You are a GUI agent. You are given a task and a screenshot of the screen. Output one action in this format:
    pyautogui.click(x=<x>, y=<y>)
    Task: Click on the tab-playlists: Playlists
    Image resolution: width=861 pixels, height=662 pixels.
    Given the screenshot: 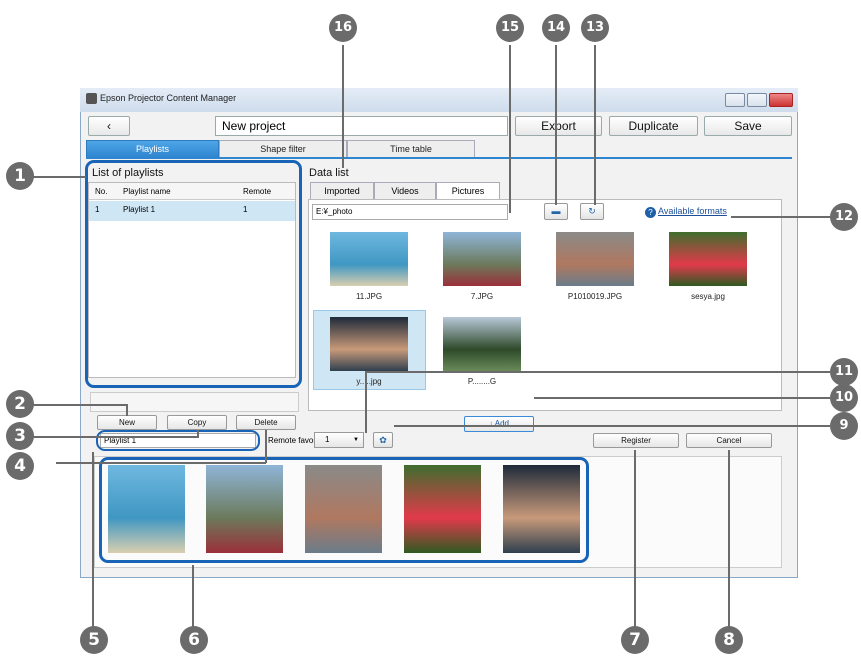 What is the action you would take?
    pyautogui.click(x=152, y=148)
    